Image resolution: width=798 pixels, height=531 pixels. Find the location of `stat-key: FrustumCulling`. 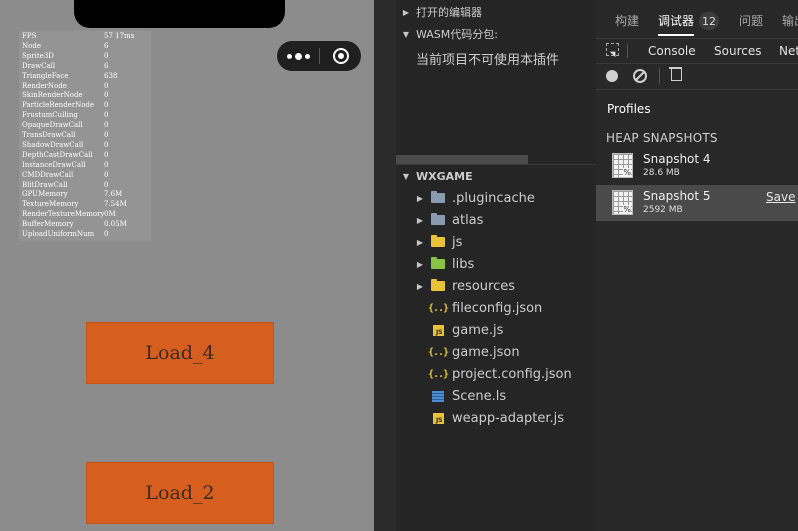

stat-key: FrustumCulling is located at coordinates (50, 115).